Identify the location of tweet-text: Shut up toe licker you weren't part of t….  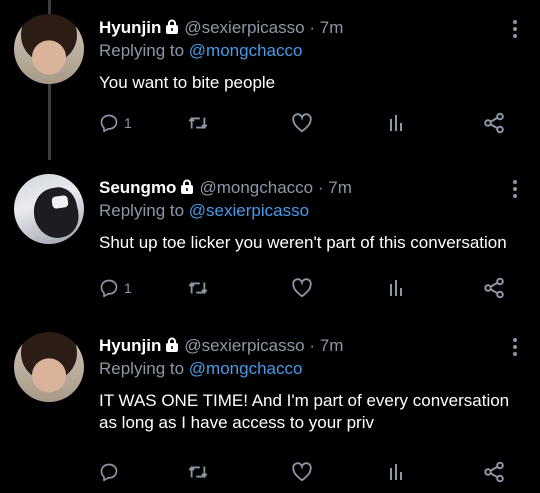
(303, 242).